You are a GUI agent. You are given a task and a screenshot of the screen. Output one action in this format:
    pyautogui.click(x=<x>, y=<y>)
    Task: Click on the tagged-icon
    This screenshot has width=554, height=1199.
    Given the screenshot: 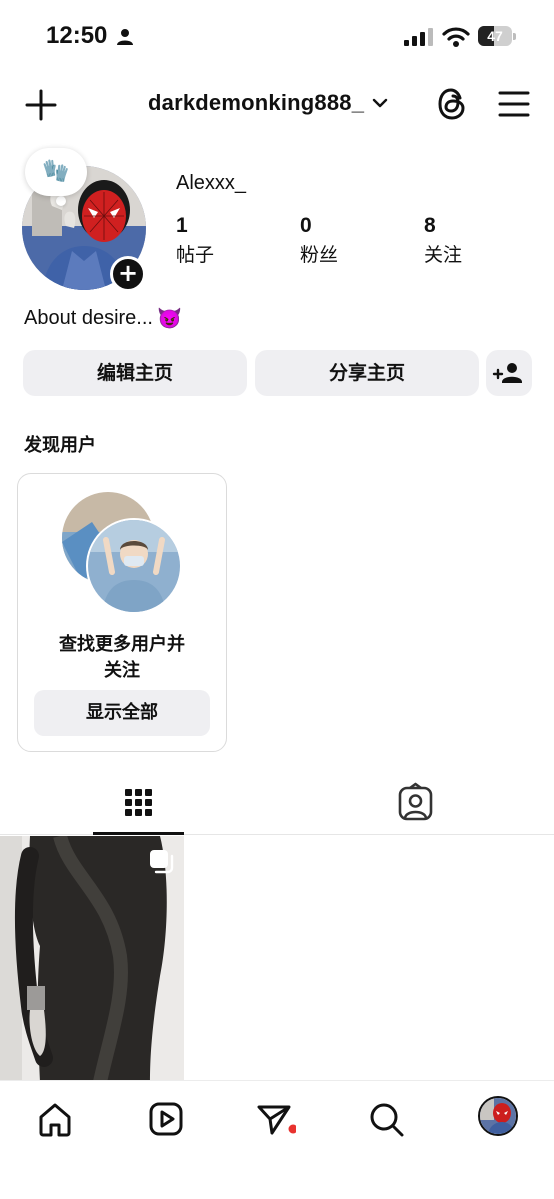 What is the action you would take?
    pyautogui.click(x=415, y=801)
    